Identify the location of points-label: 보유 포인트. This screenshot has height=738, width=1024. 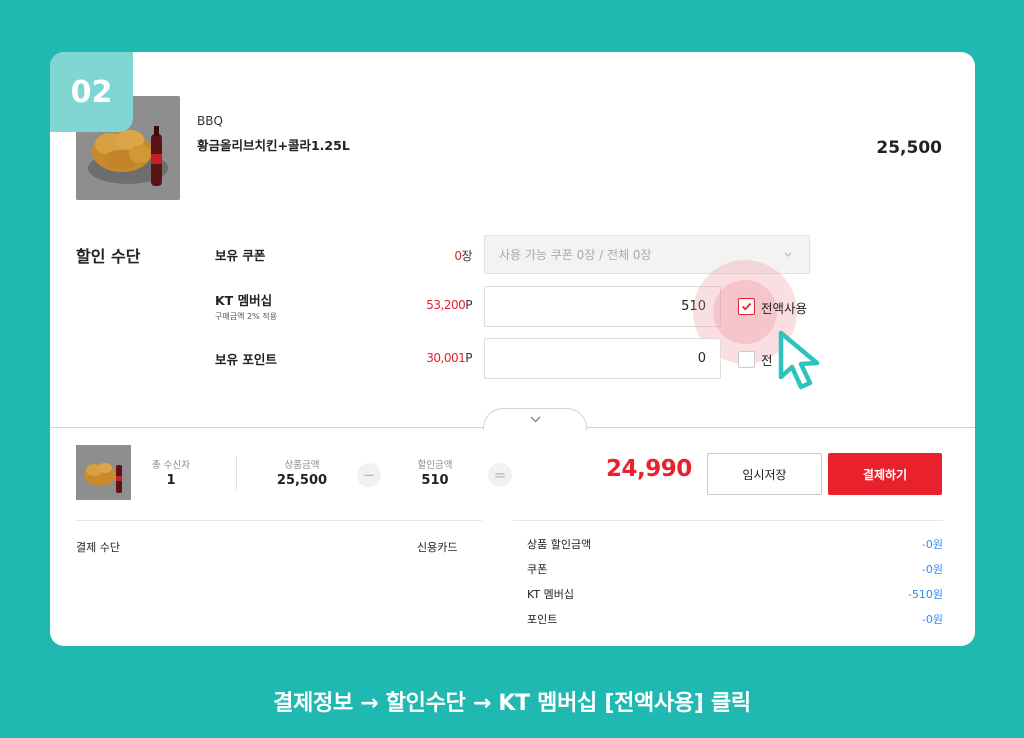
(246, 359).